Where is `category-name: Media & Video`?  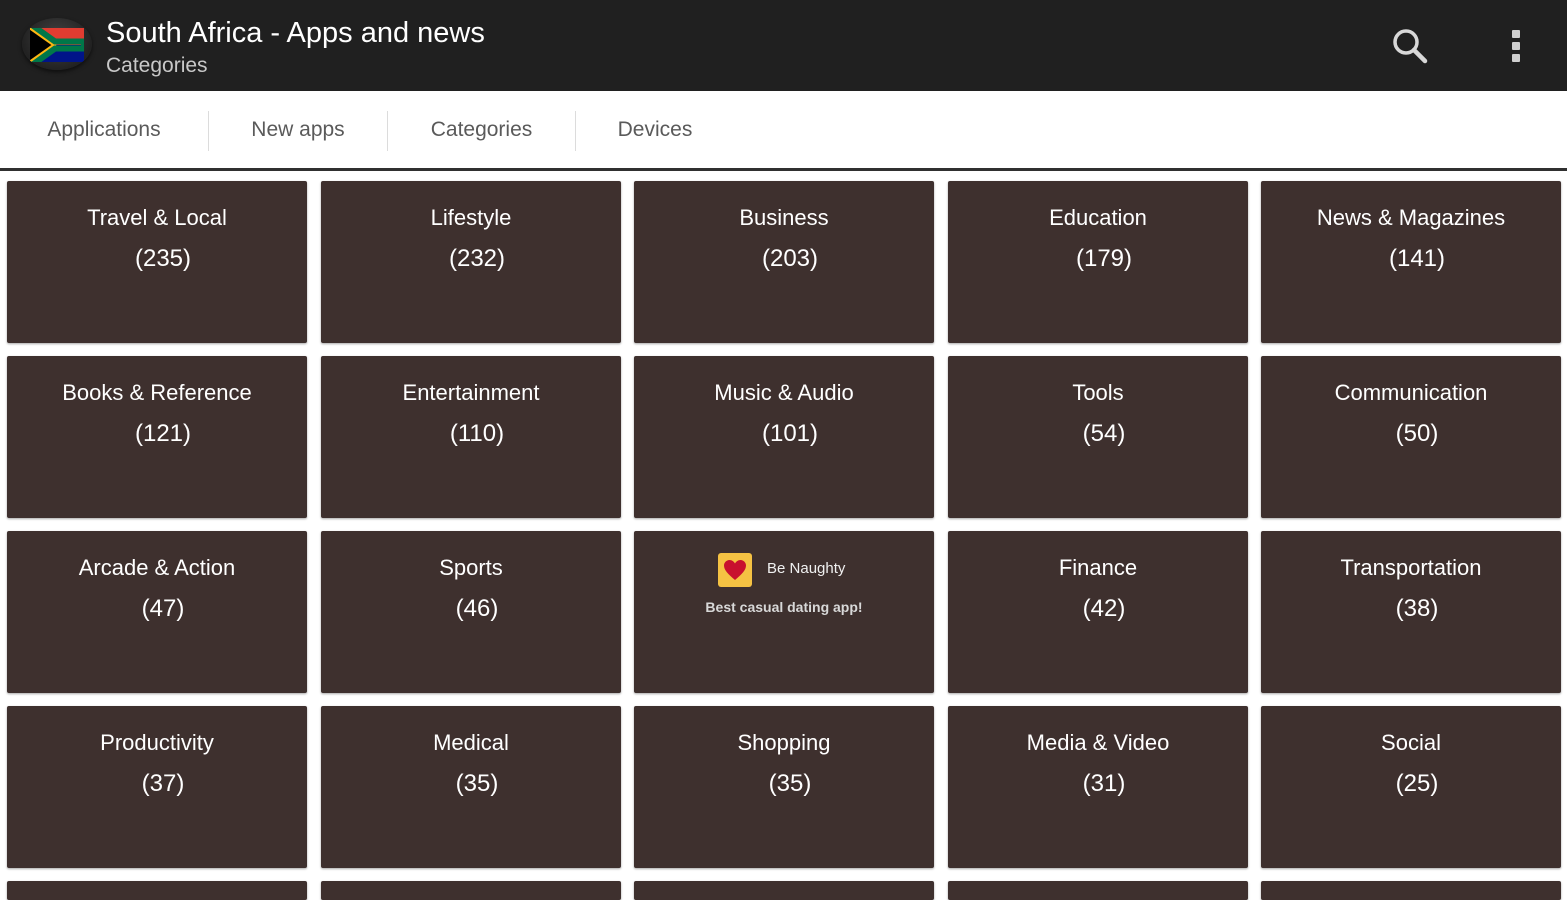 category-name: Media & Video is located at coordinates (1098, 742).